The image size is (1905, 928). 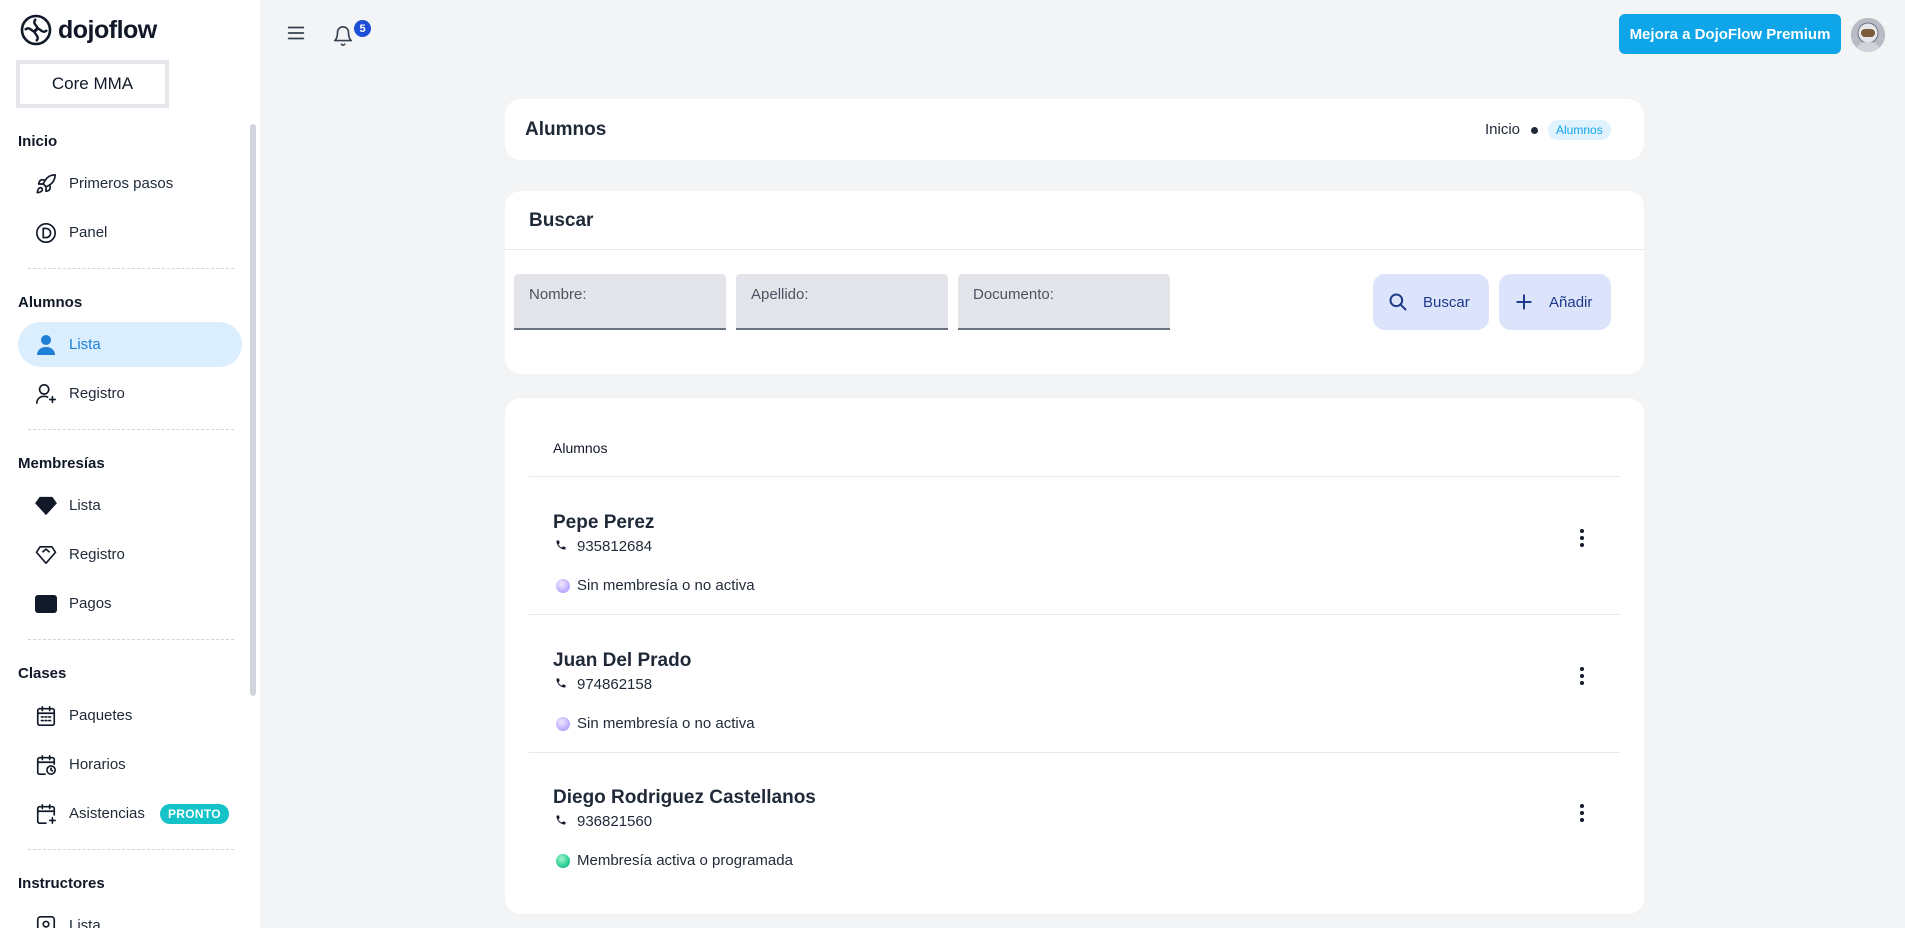 I want to click on breadcrumb-separator, so click(x=1534, y=130).